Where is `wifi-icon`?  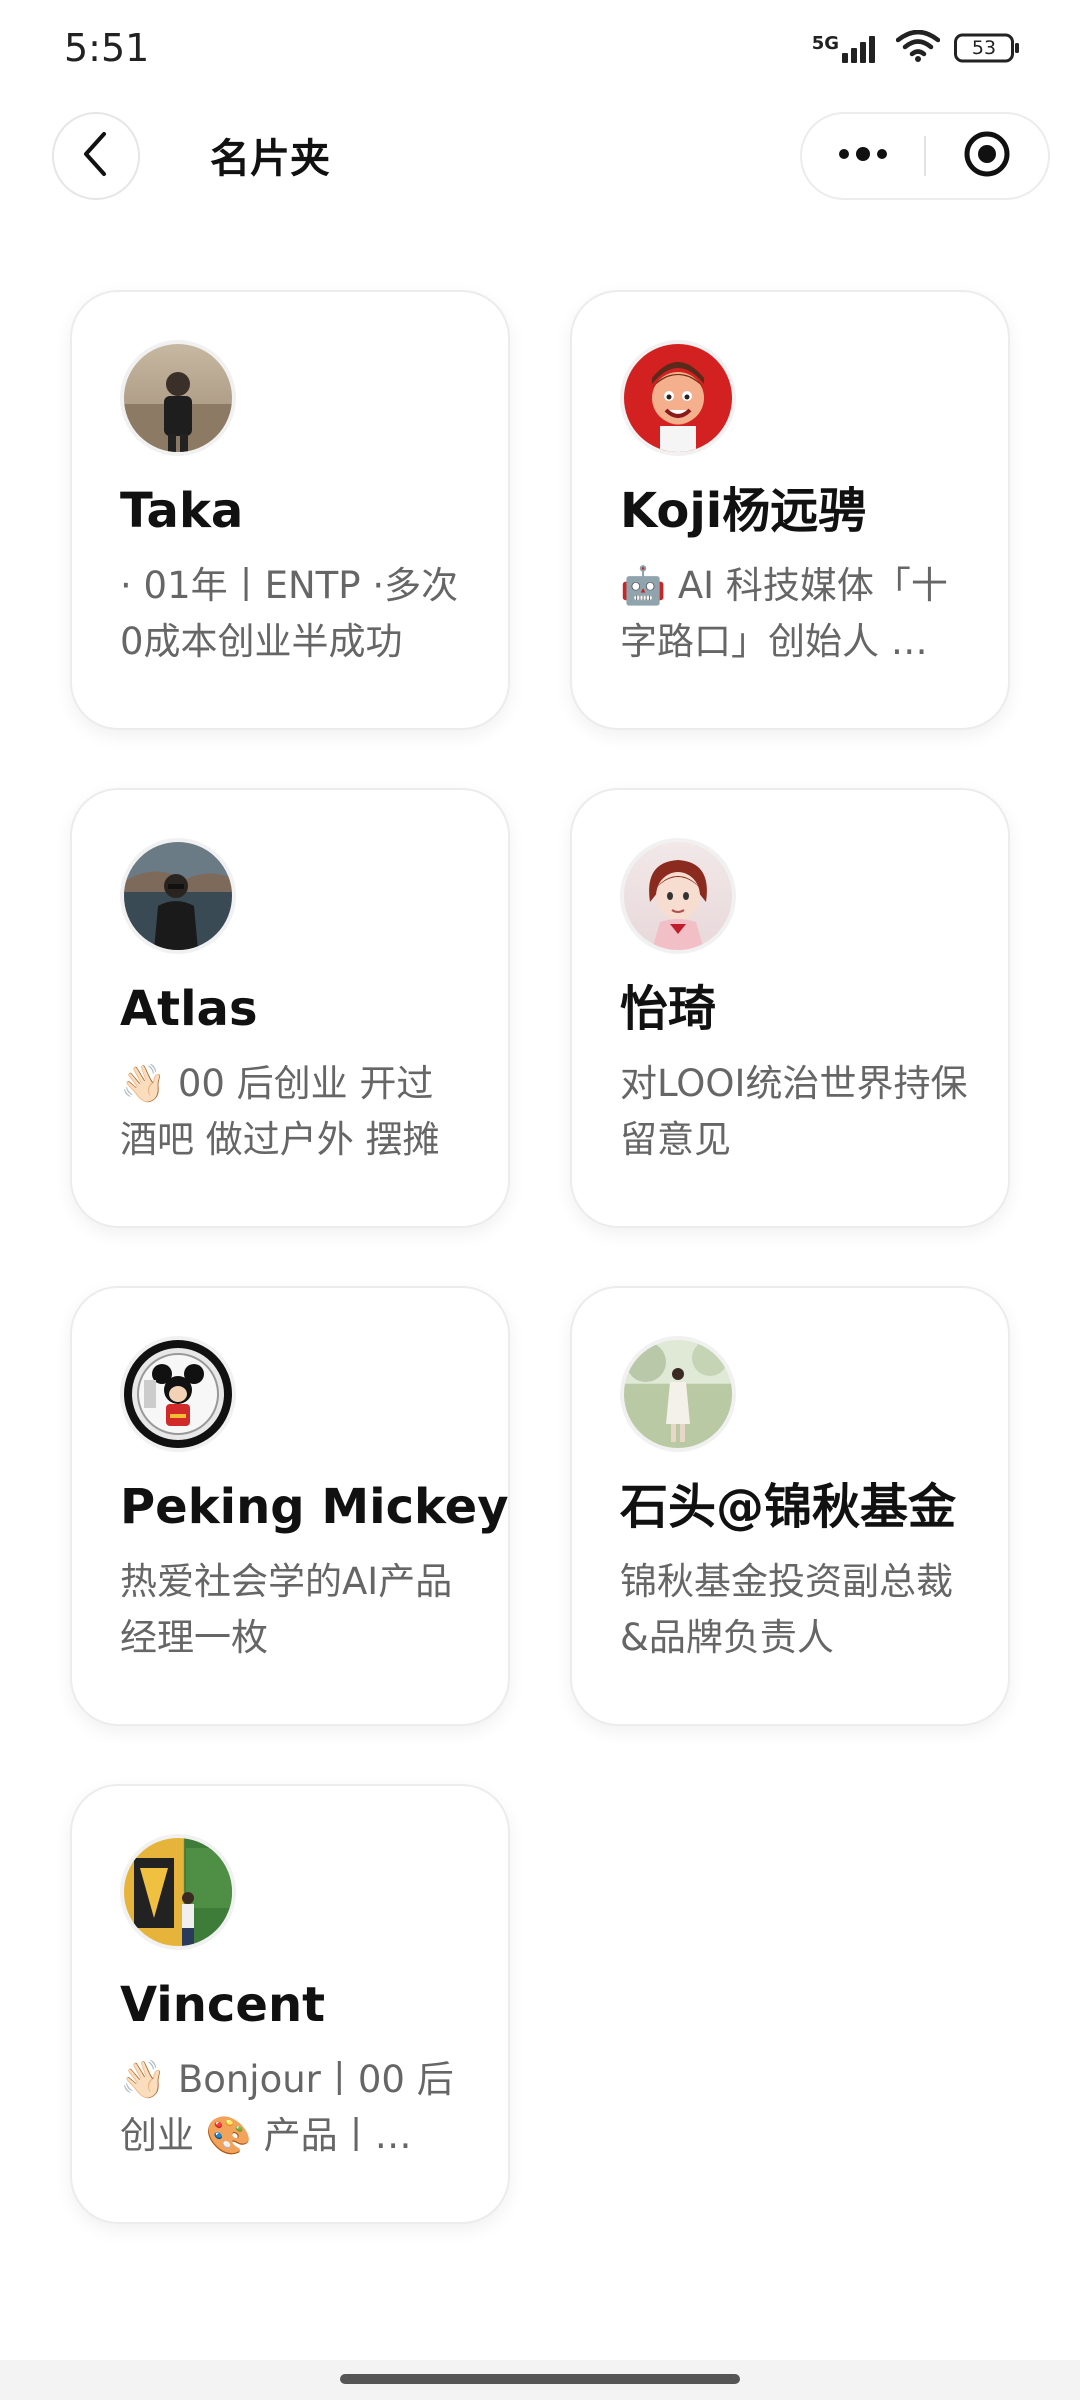 wifi-icon is located at coordinates (918, 47).